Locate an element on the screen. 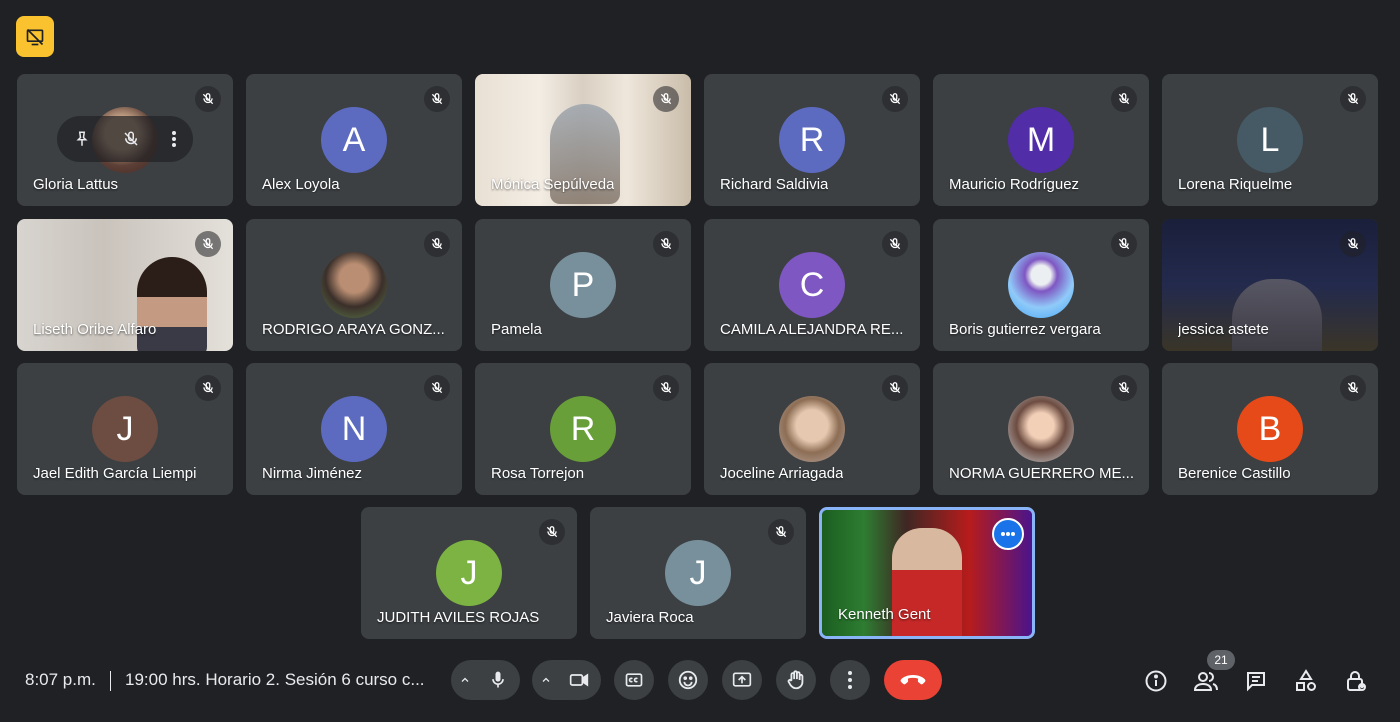  participant-tile: Gloria Lattus is located at coordinates (125, 140).